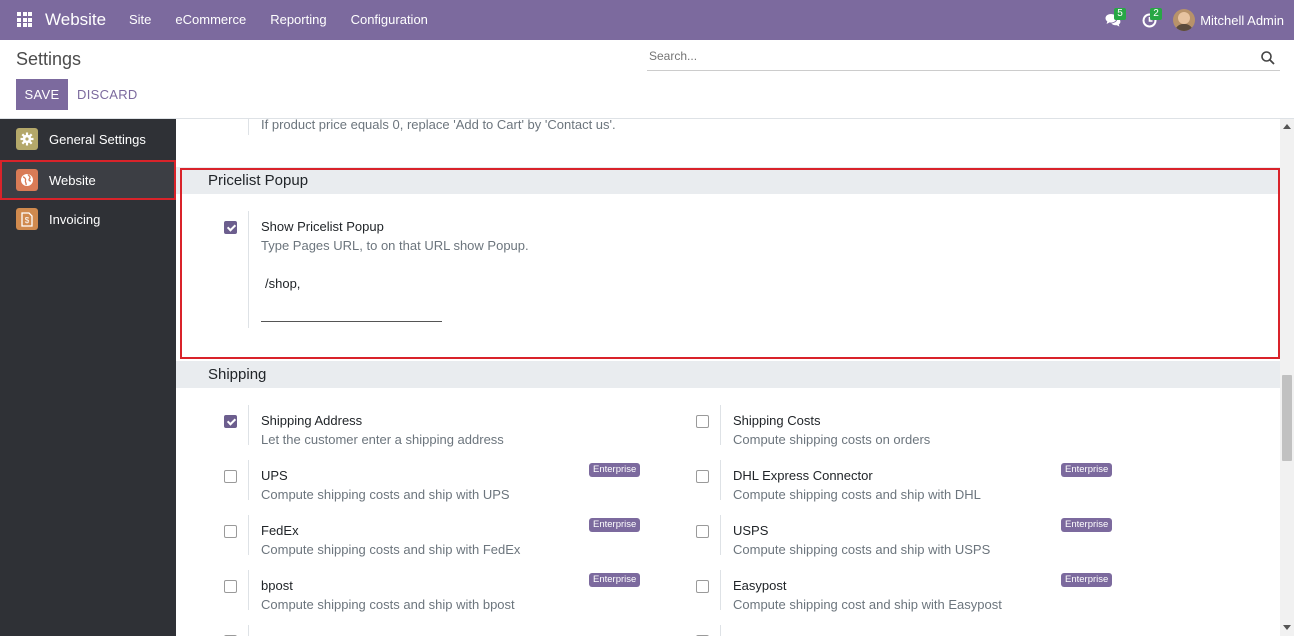 The image size is (1294, 636). What do you see at coordinates (282, 283) in the screenshot?
I see `pricelist-url-value: /shop,` at bounding box center [282, 283].